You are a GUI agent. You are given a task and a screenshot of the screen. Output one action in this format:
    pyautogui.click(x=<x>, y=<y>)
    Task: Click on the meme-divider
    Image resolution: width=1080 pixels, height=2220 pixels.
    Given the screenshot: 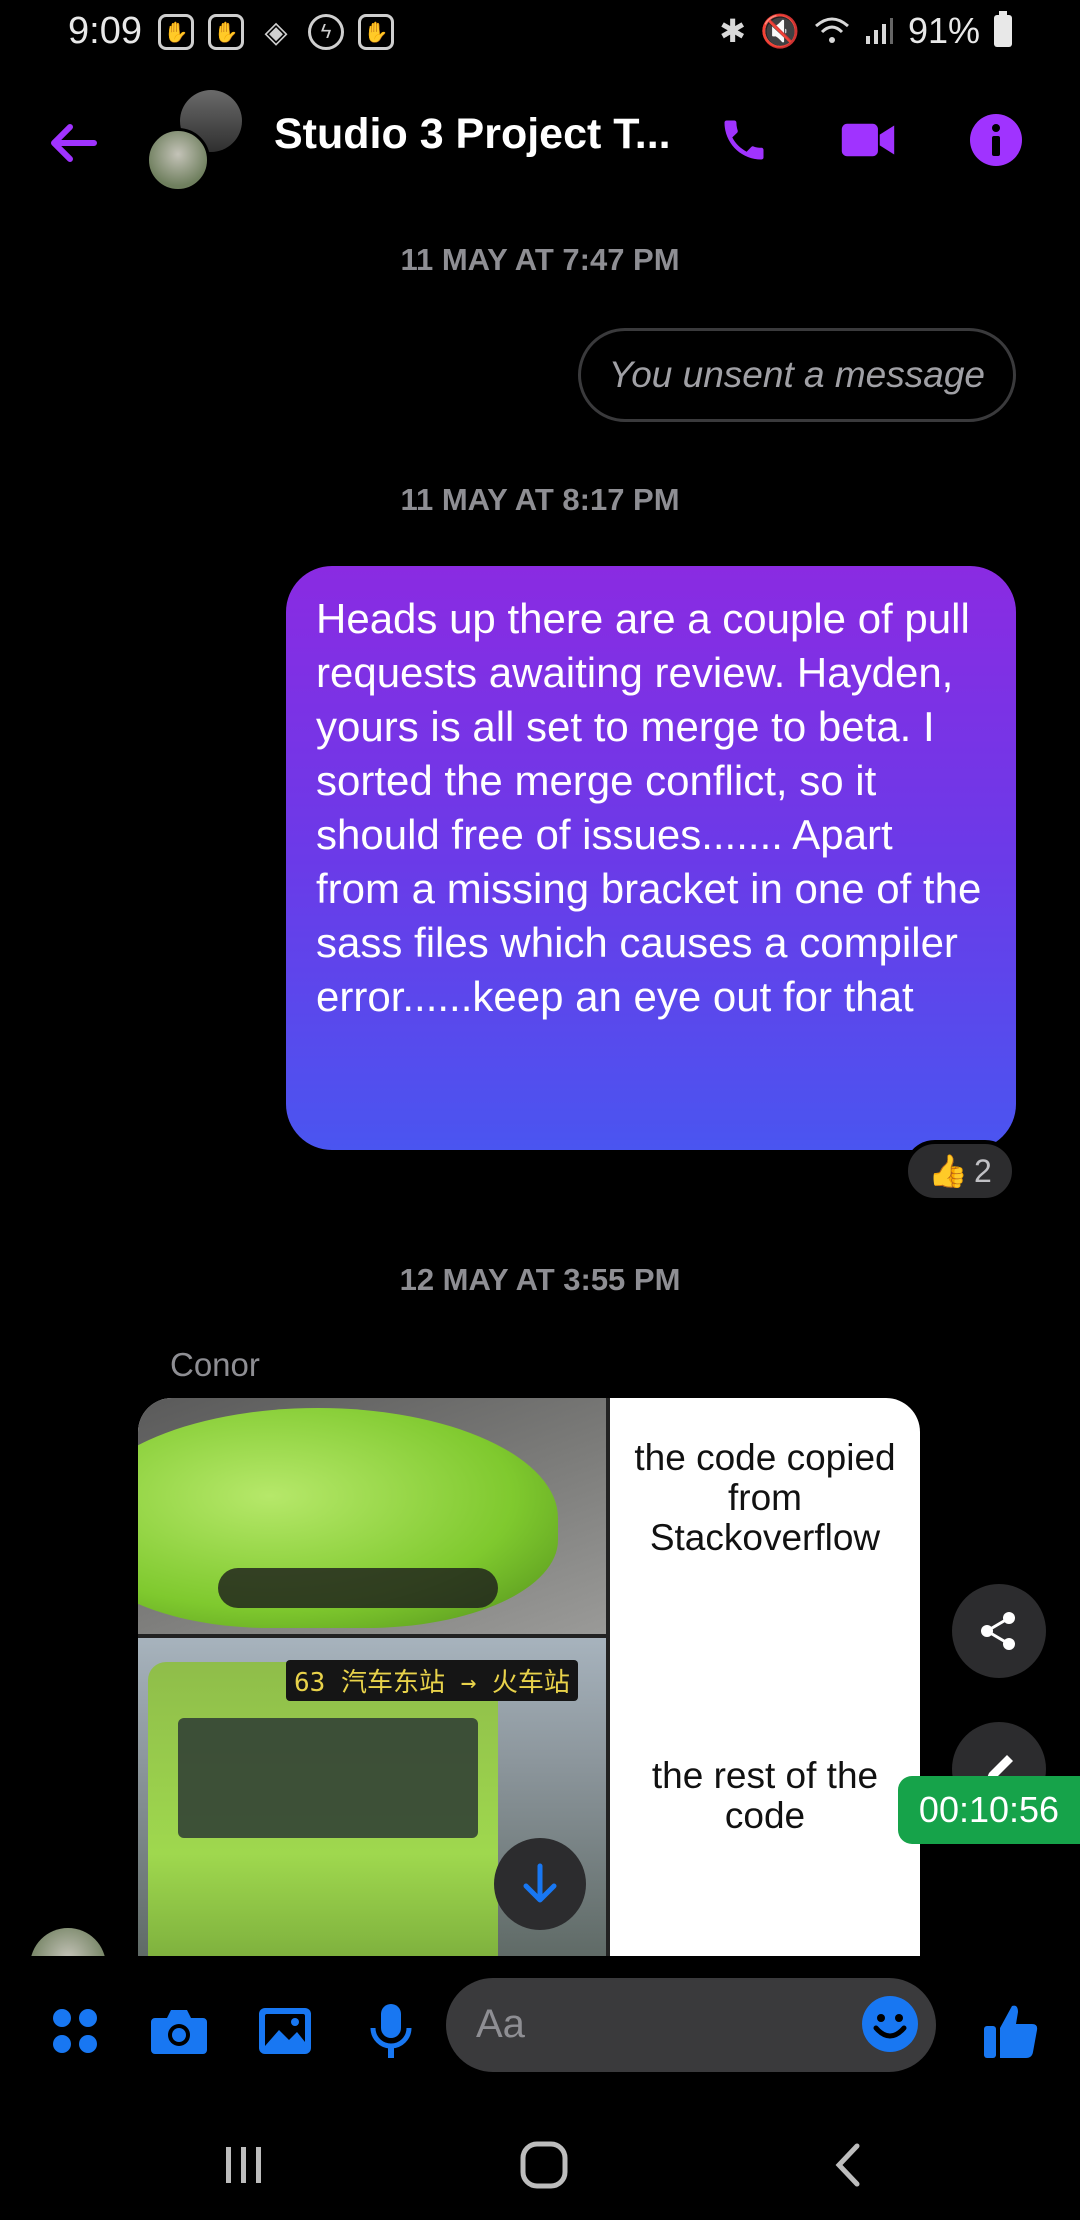 What is the action you would take?
    pyautogui.click(x=372, y=1636)
    